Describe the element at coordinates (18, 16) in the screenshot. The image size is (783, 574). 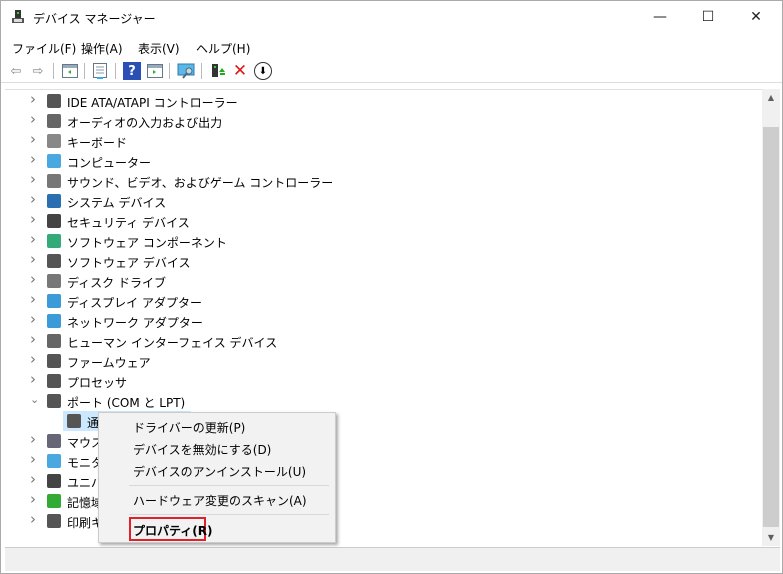
I see `device-manager-icon` at that location.